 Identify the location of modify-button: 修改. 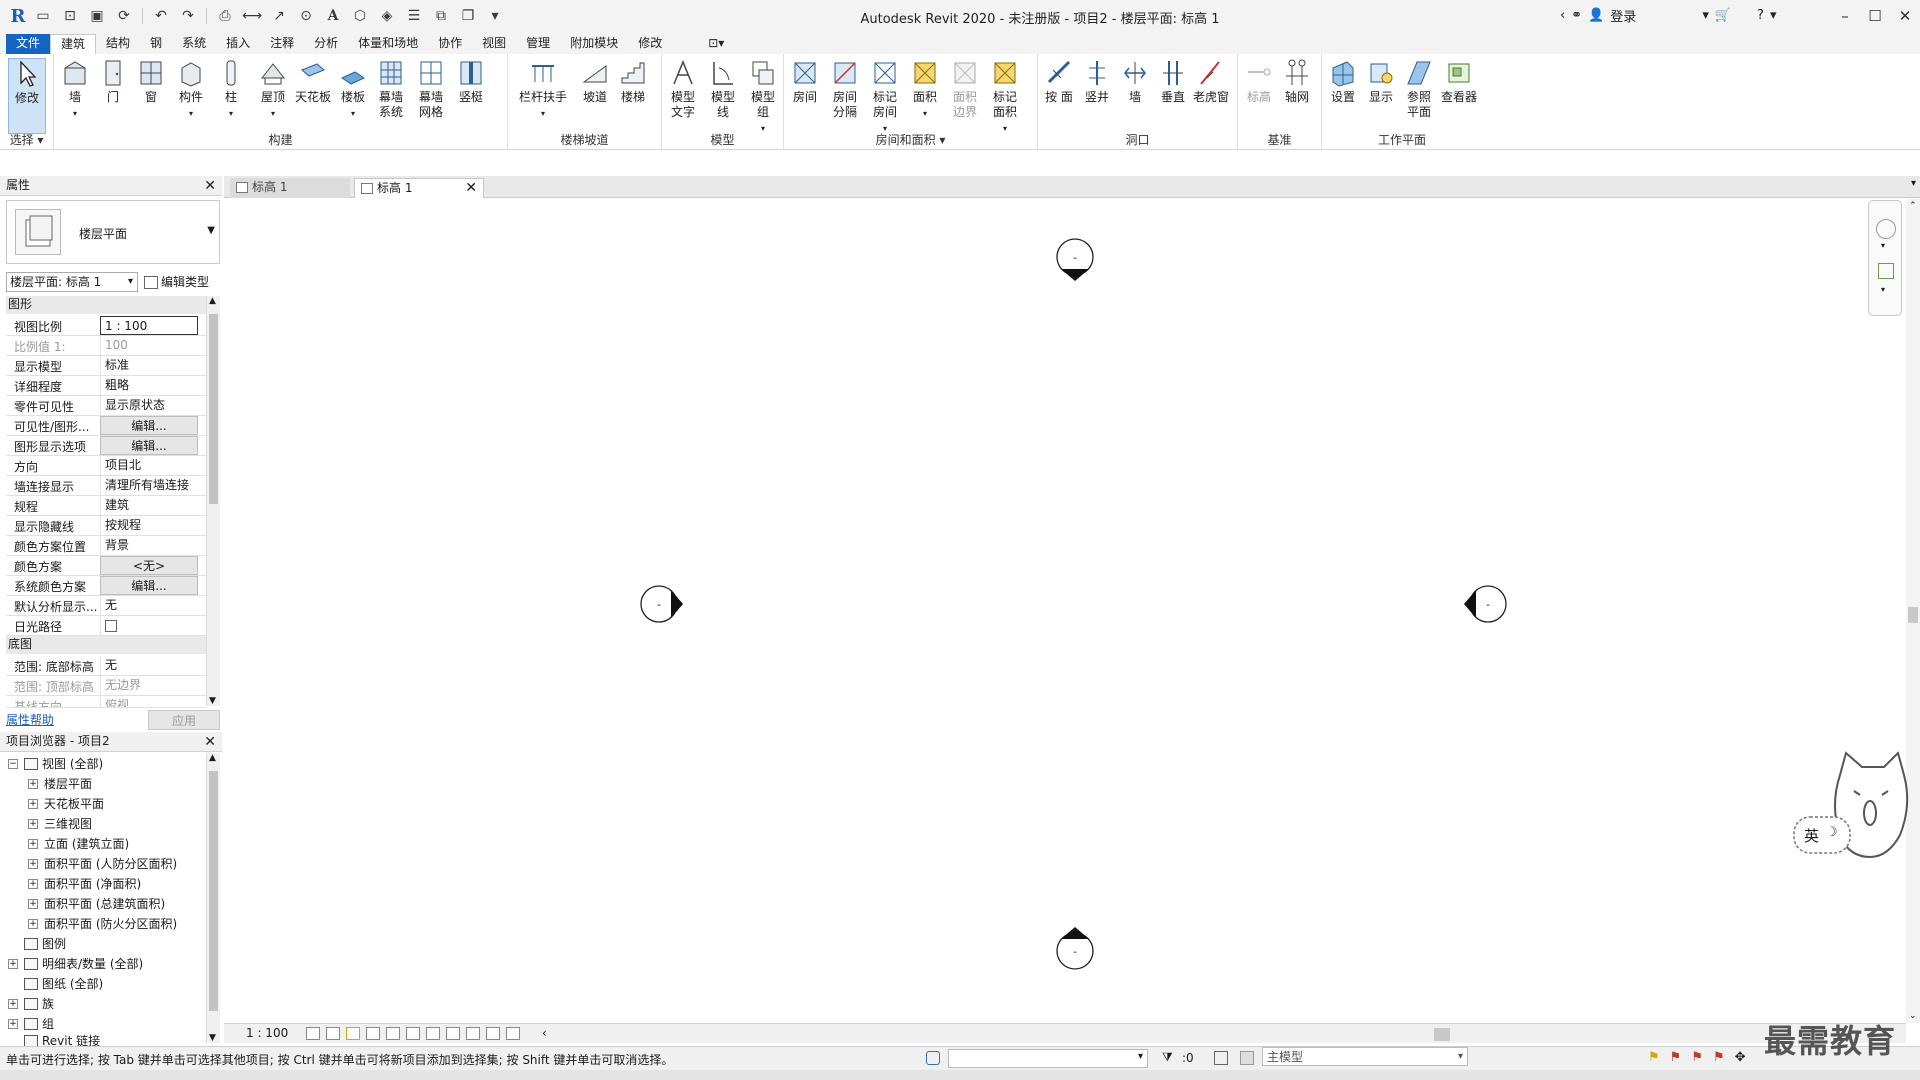
(27, 96).